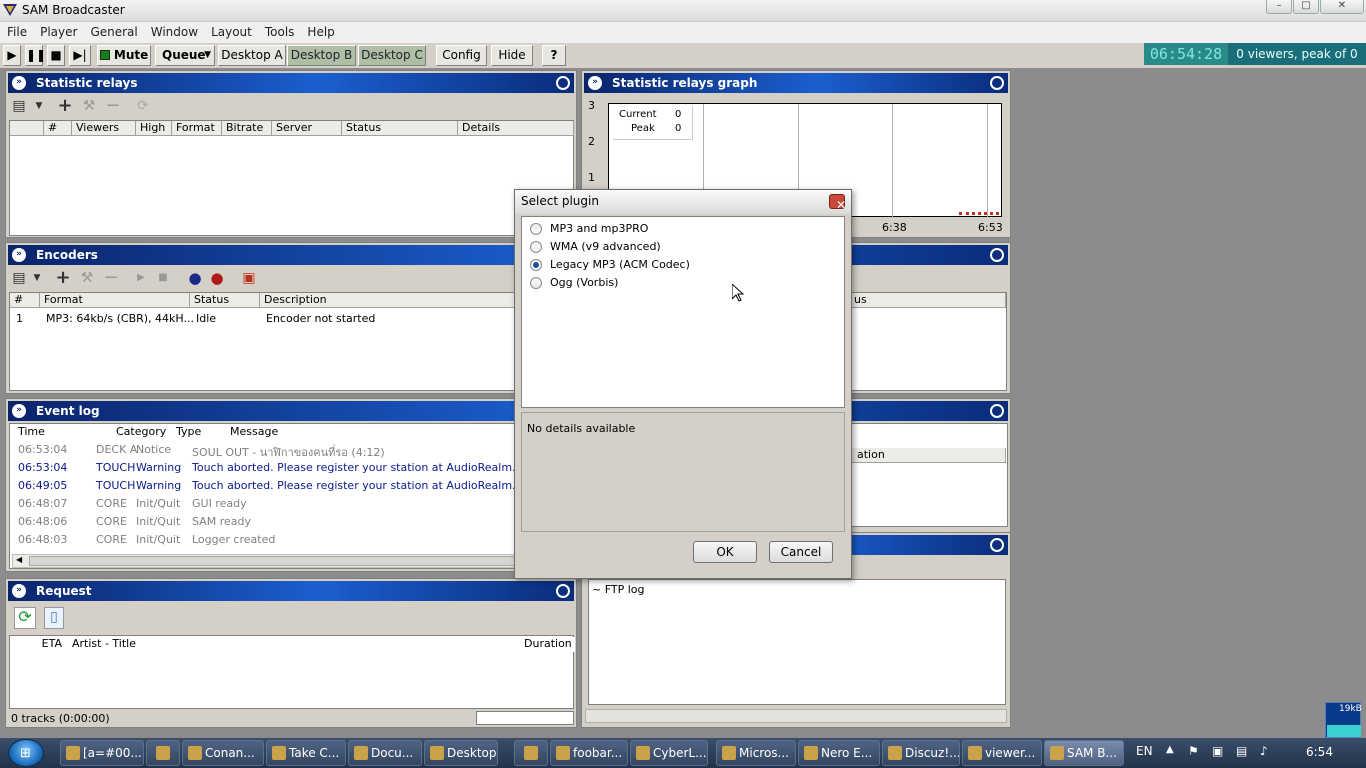 Image resolution: width=1366 pixels, height=768 pixels. I want to click on horizontal-scrollbar: ◀, so click(294, 561).